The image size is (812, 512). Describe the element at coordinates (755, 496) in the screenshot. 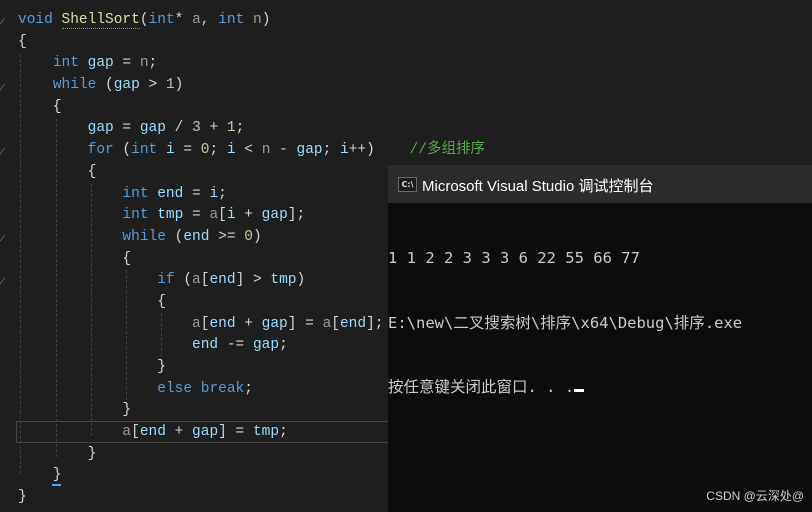

I see `watermark: CSDN @云深处@` at that location.